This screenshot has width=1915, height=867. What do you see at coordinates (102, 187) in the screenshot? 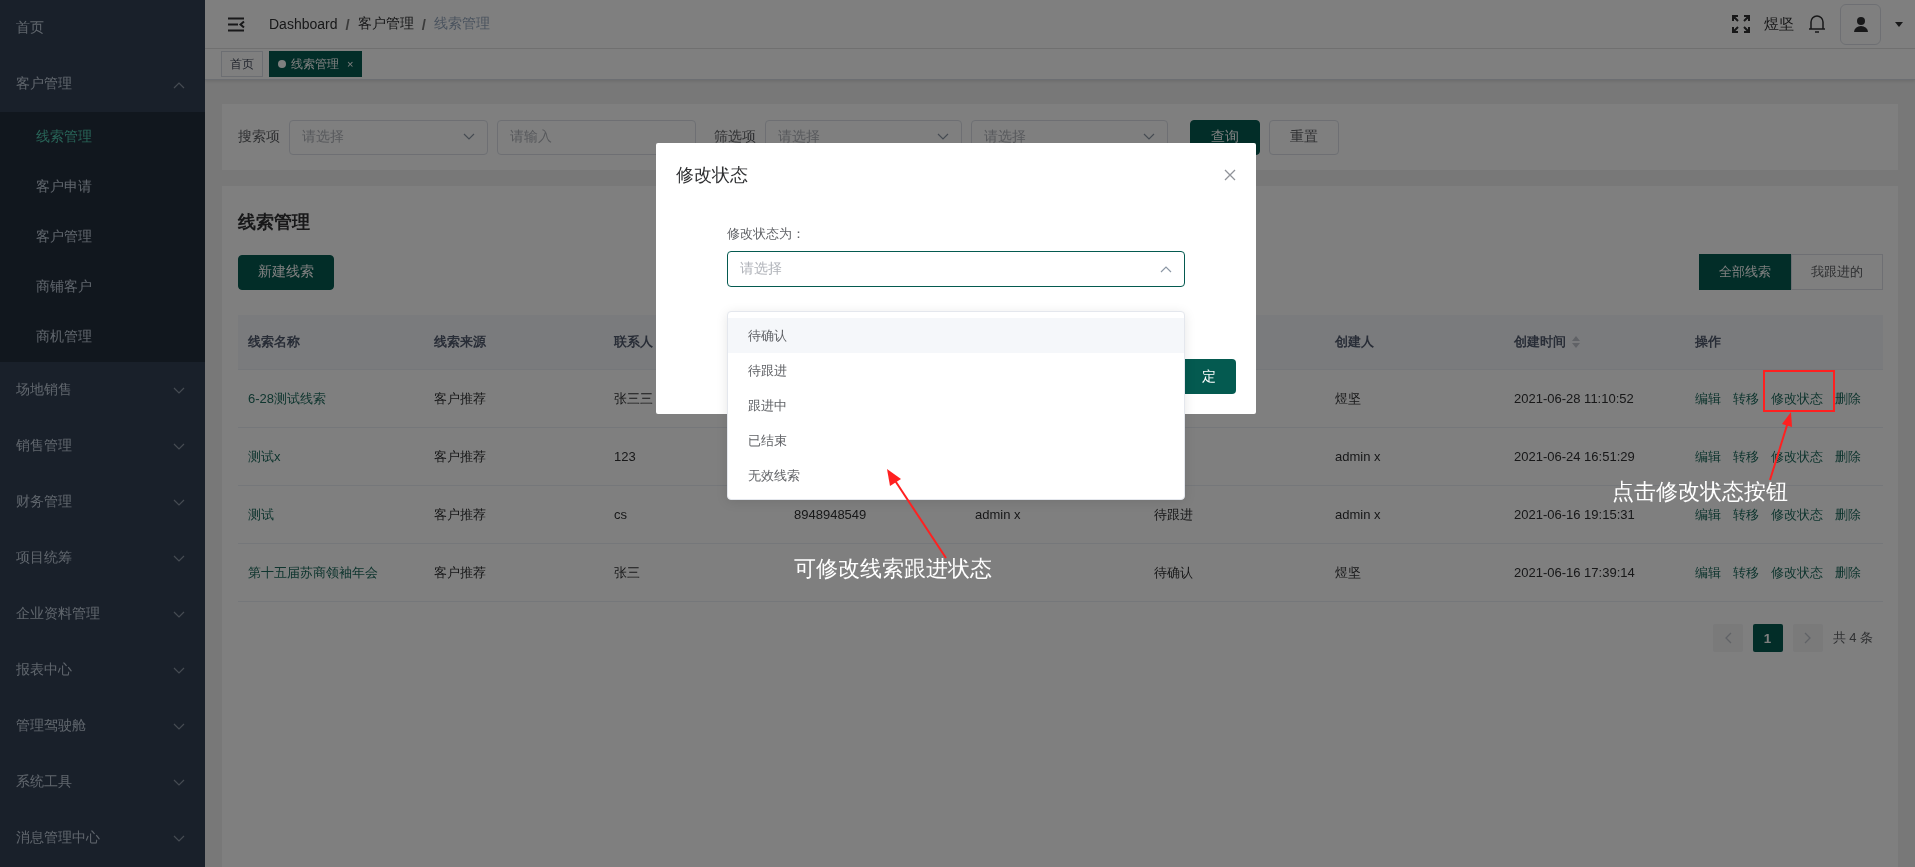
I see `sidebar-subitem: 客户申请` at bounding box center [102, 187].